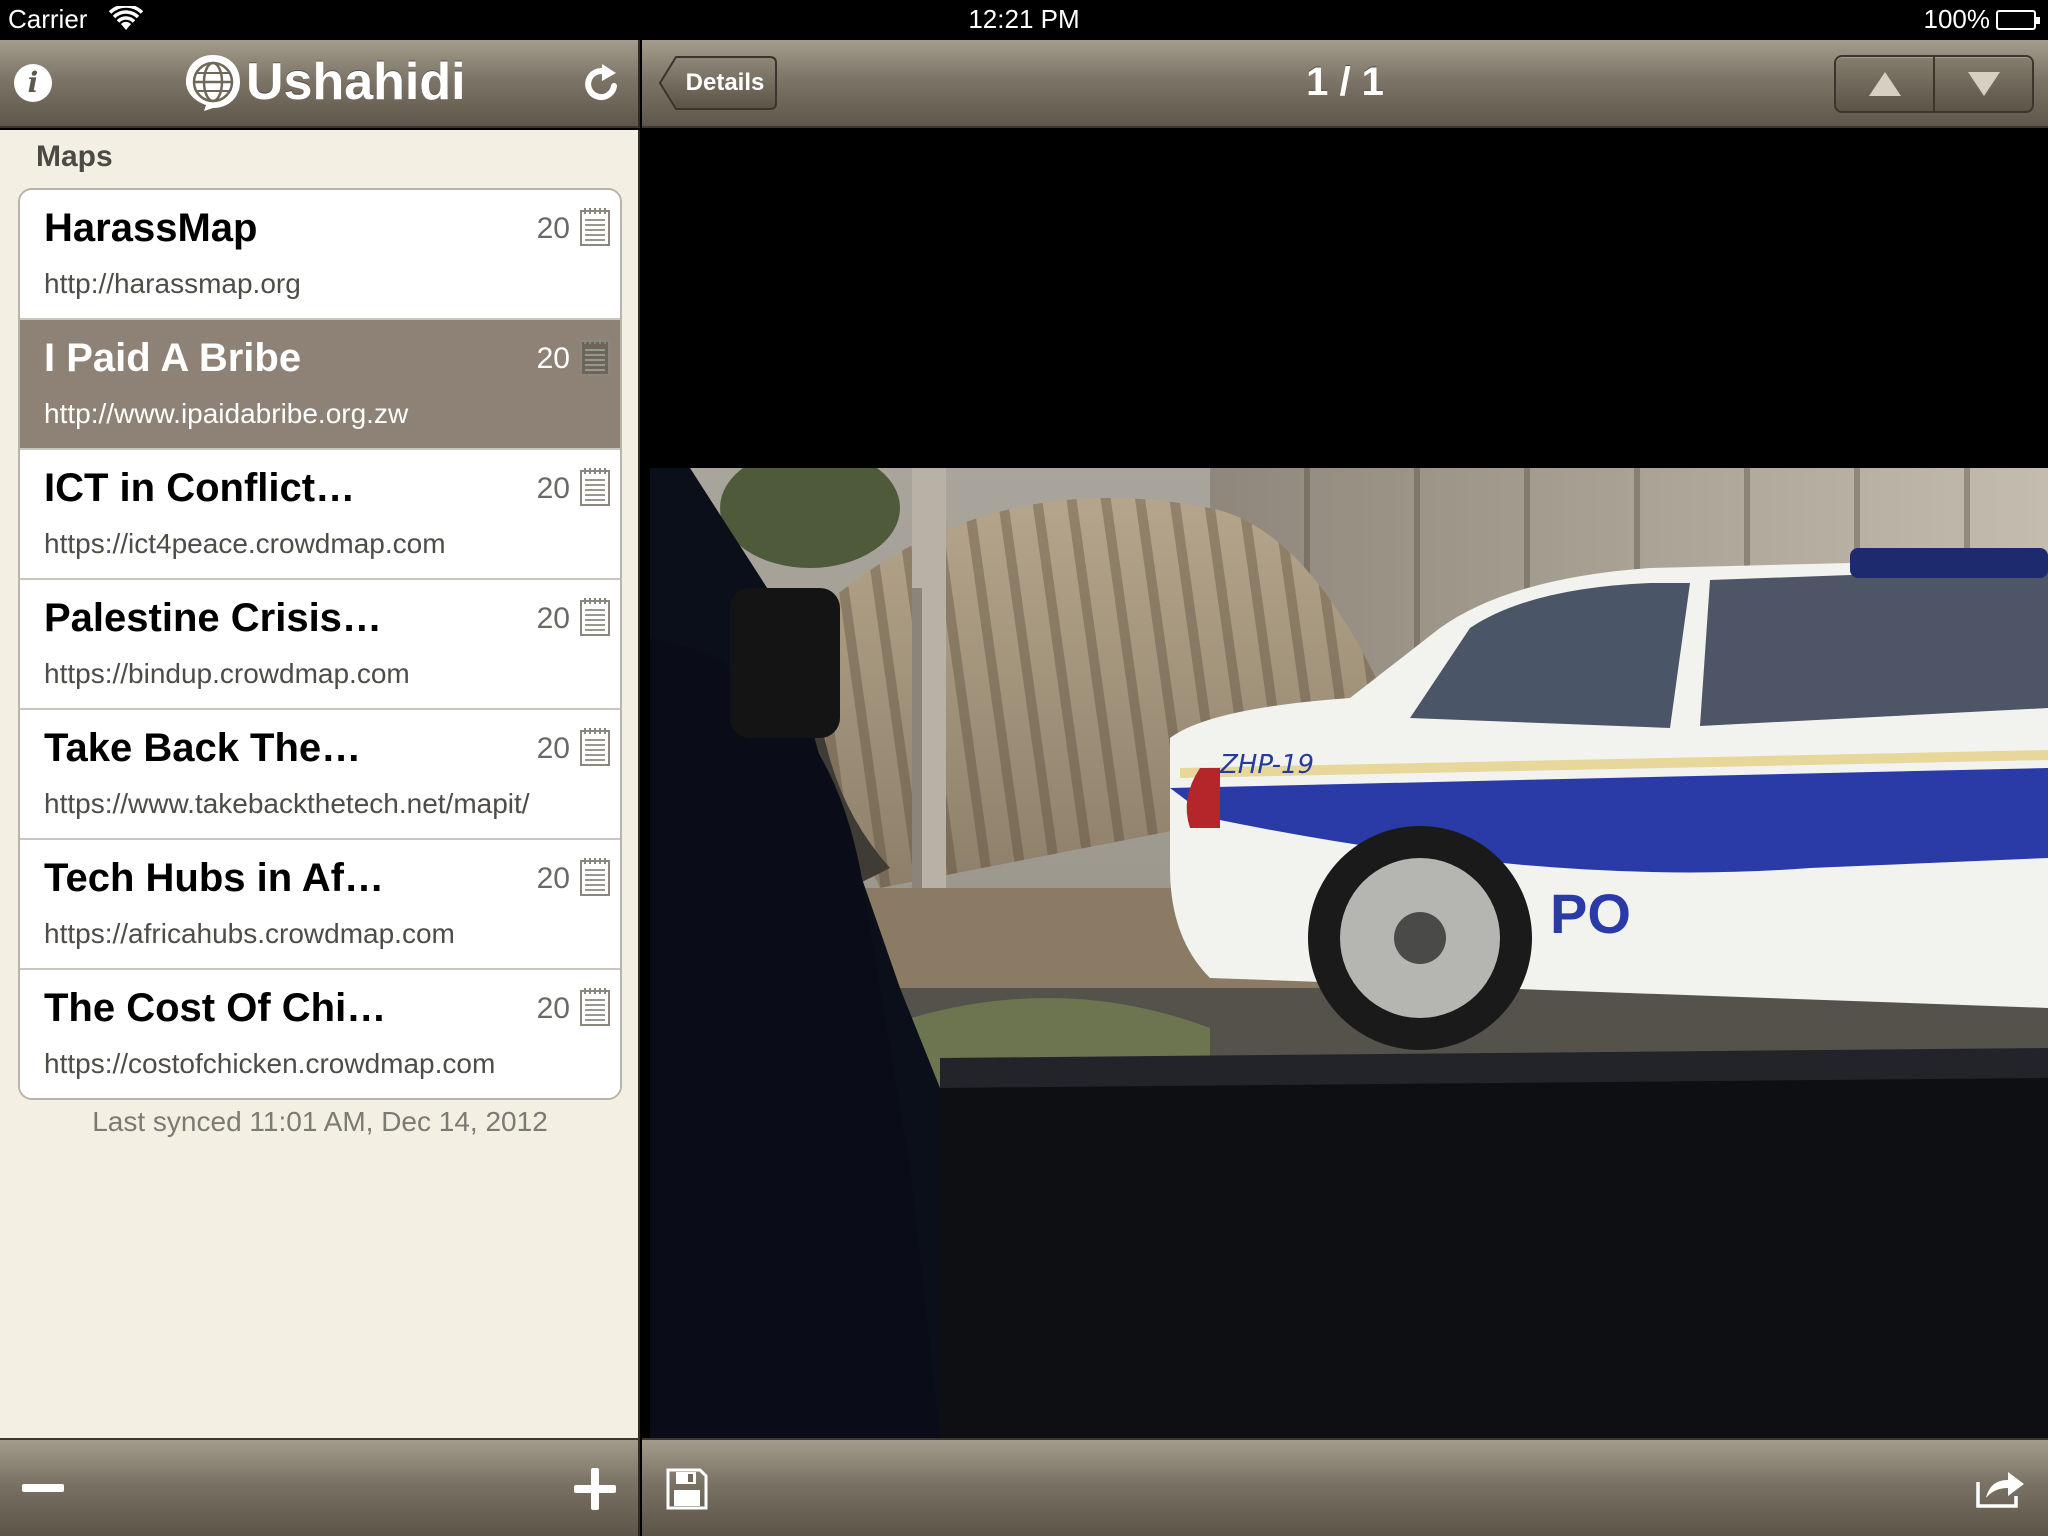  What do you see at coordinates (2018, 20) in the screenshot?
I see `battery-icon` at bounding box center [2018, 20].